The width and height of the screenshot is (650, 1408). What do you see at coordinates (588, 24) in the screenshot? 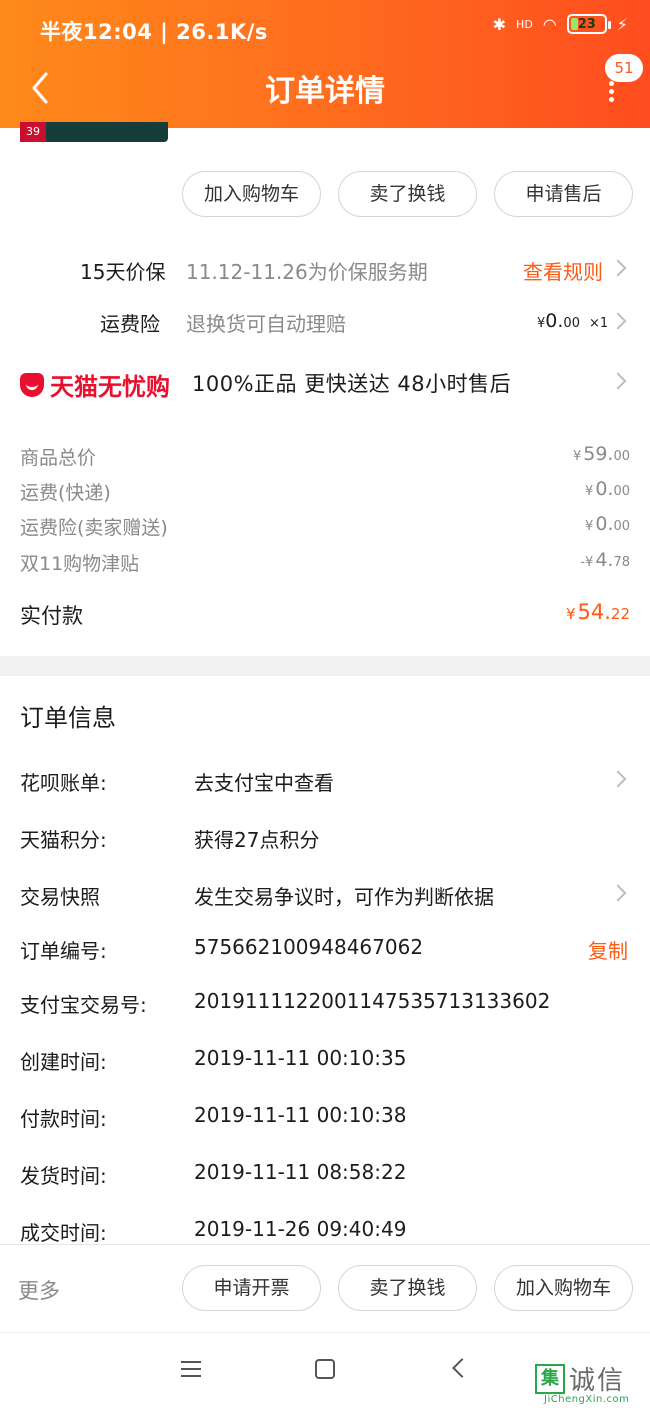
I see `battery-icon: 23` at bounding box center [588, 24].